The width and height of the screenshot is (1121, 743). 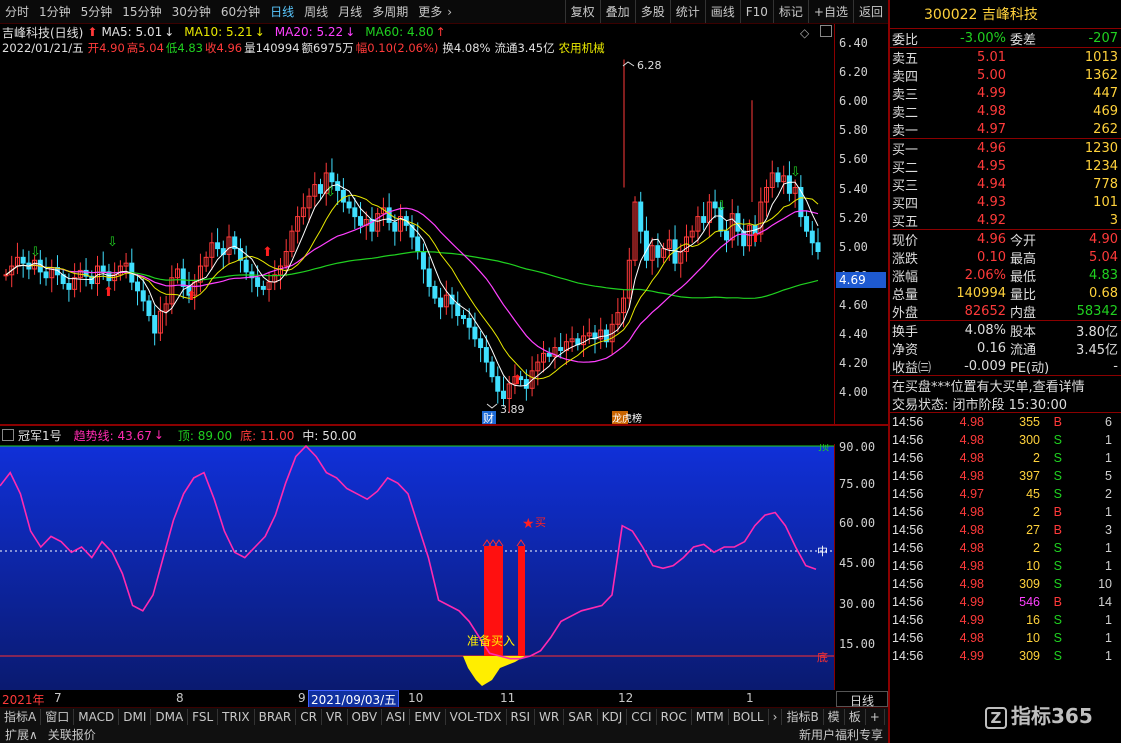 I want to click on indicator-tab: FSL, so click(x=203, y=716).